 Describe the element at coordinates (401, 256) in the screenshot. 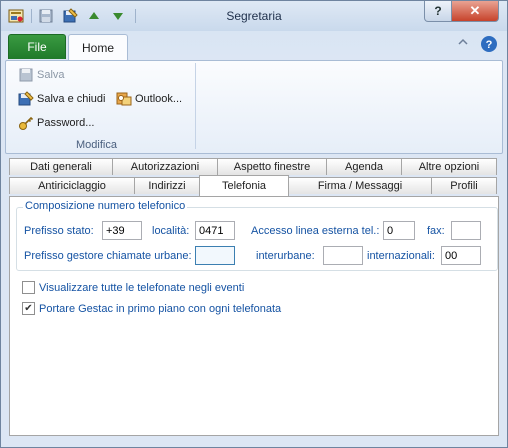

I see `internazionali-label: internazionali:` at that location.